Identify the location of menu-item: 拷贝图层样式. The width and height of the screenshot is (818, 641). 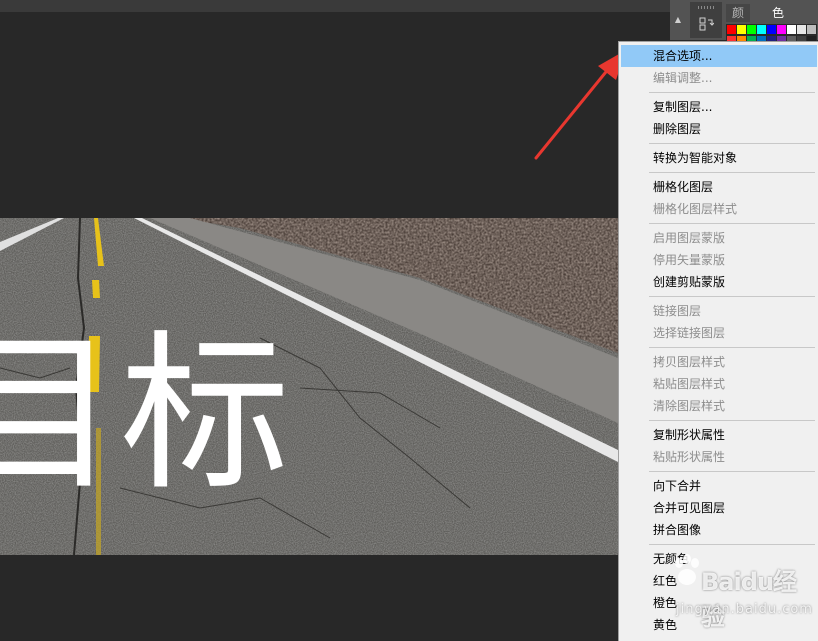
(689, 362).